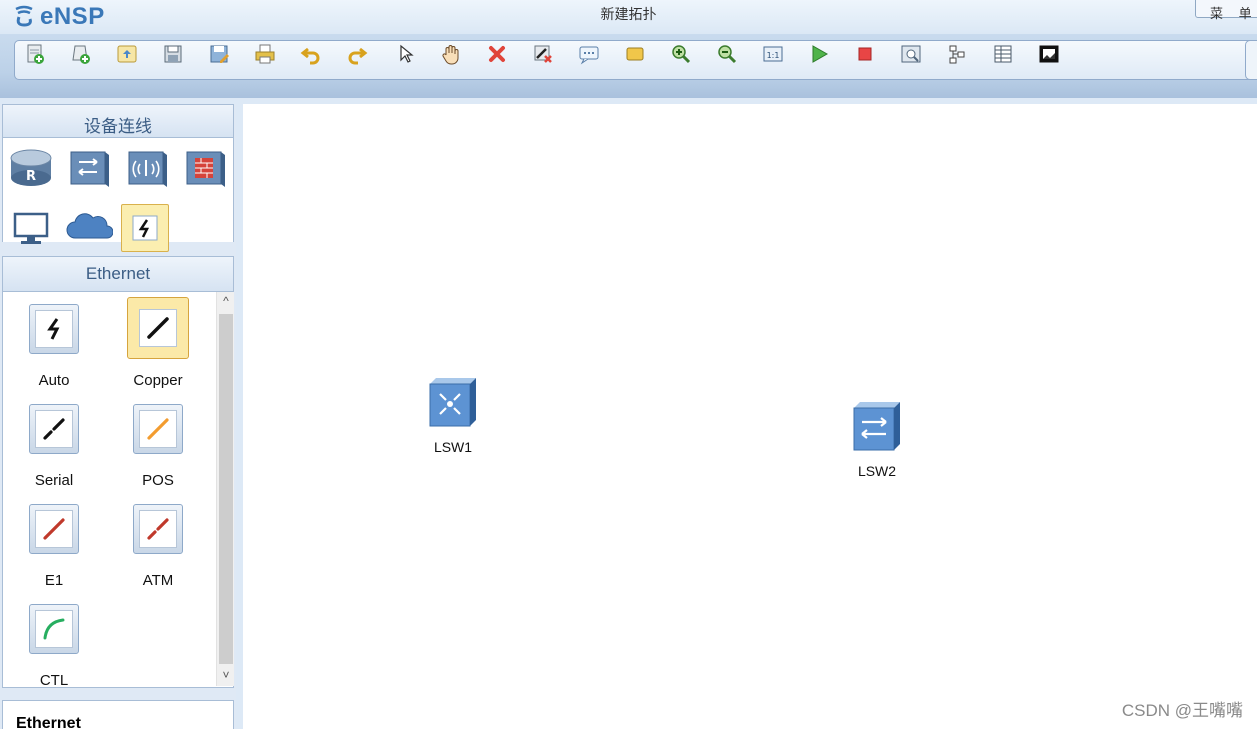  What do you see at coordinates (118, 121) in the screenshot?
I see `device-section-header: 设备连线` at bounding box center [118, 121].